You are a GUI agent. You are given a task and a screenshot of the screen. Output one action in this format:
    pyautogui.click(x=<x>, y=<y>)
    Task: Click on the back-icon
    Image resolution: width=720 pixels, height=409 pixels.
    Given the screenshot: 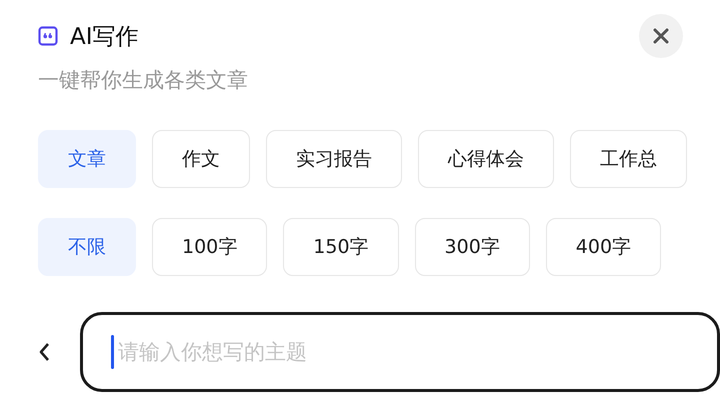 What is the action you would take?
    pyautogui.click(x=44, y=352)
    